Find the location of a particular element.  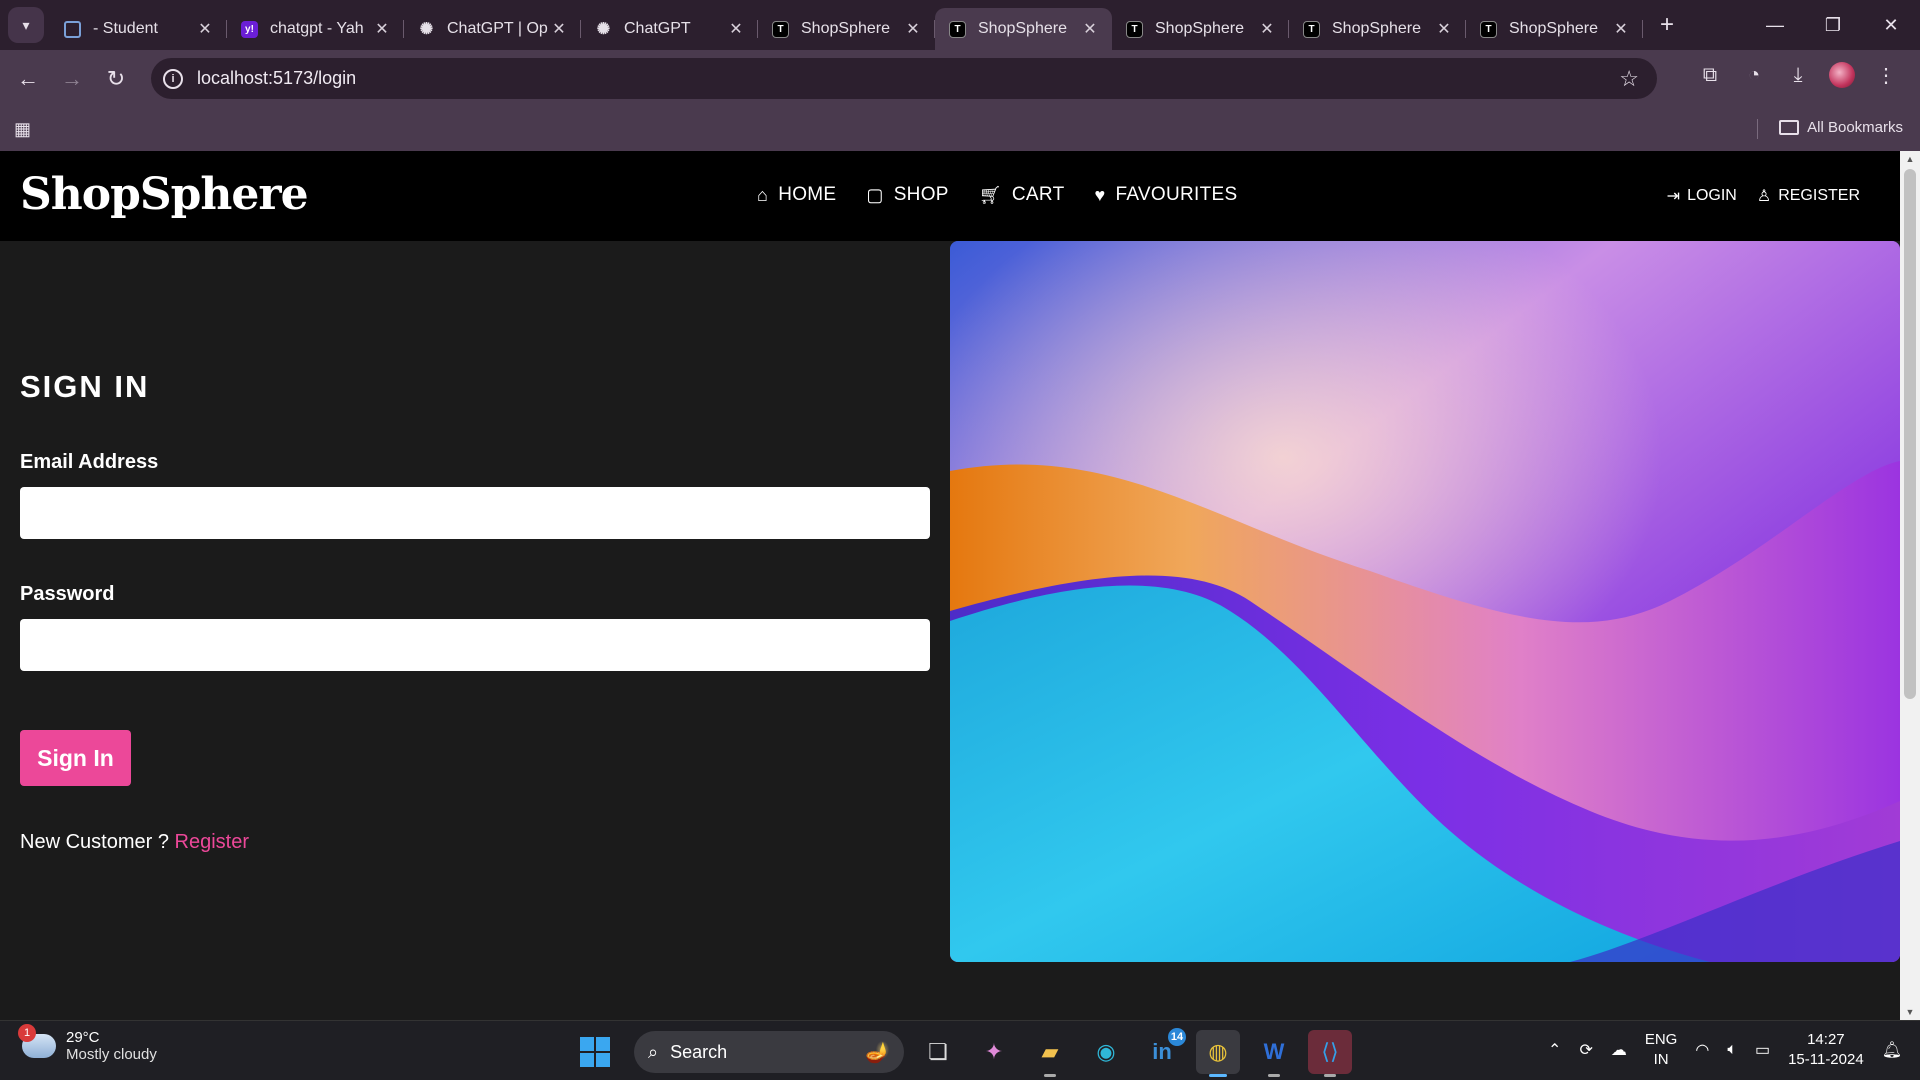

bookmark-star-icon: ☆ is located at coordinates (1629, 79).